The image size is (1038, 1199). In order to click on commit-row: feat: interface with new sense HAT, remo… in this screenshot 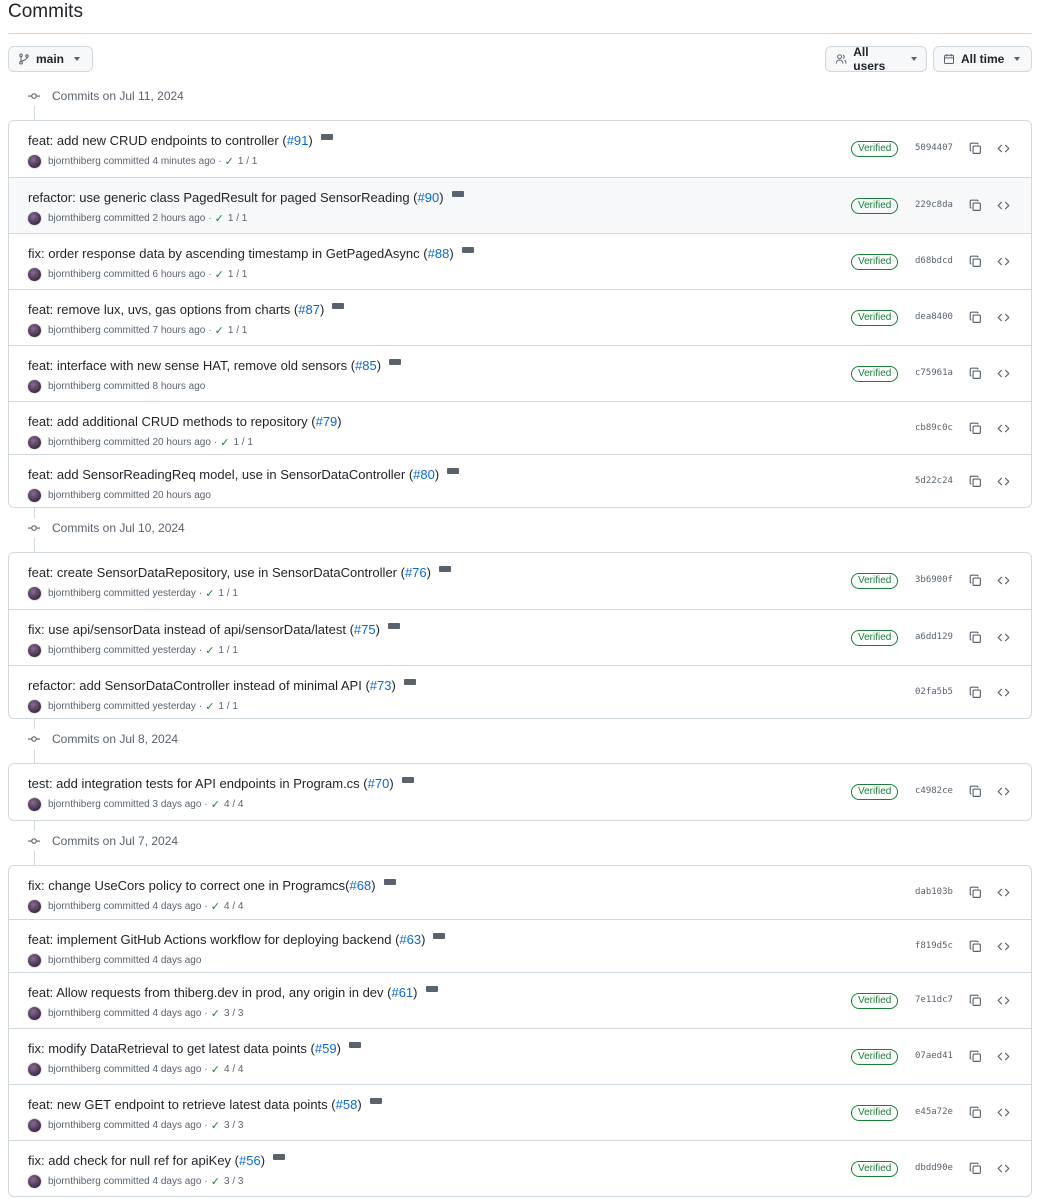, I will do `click(520, 373)`.